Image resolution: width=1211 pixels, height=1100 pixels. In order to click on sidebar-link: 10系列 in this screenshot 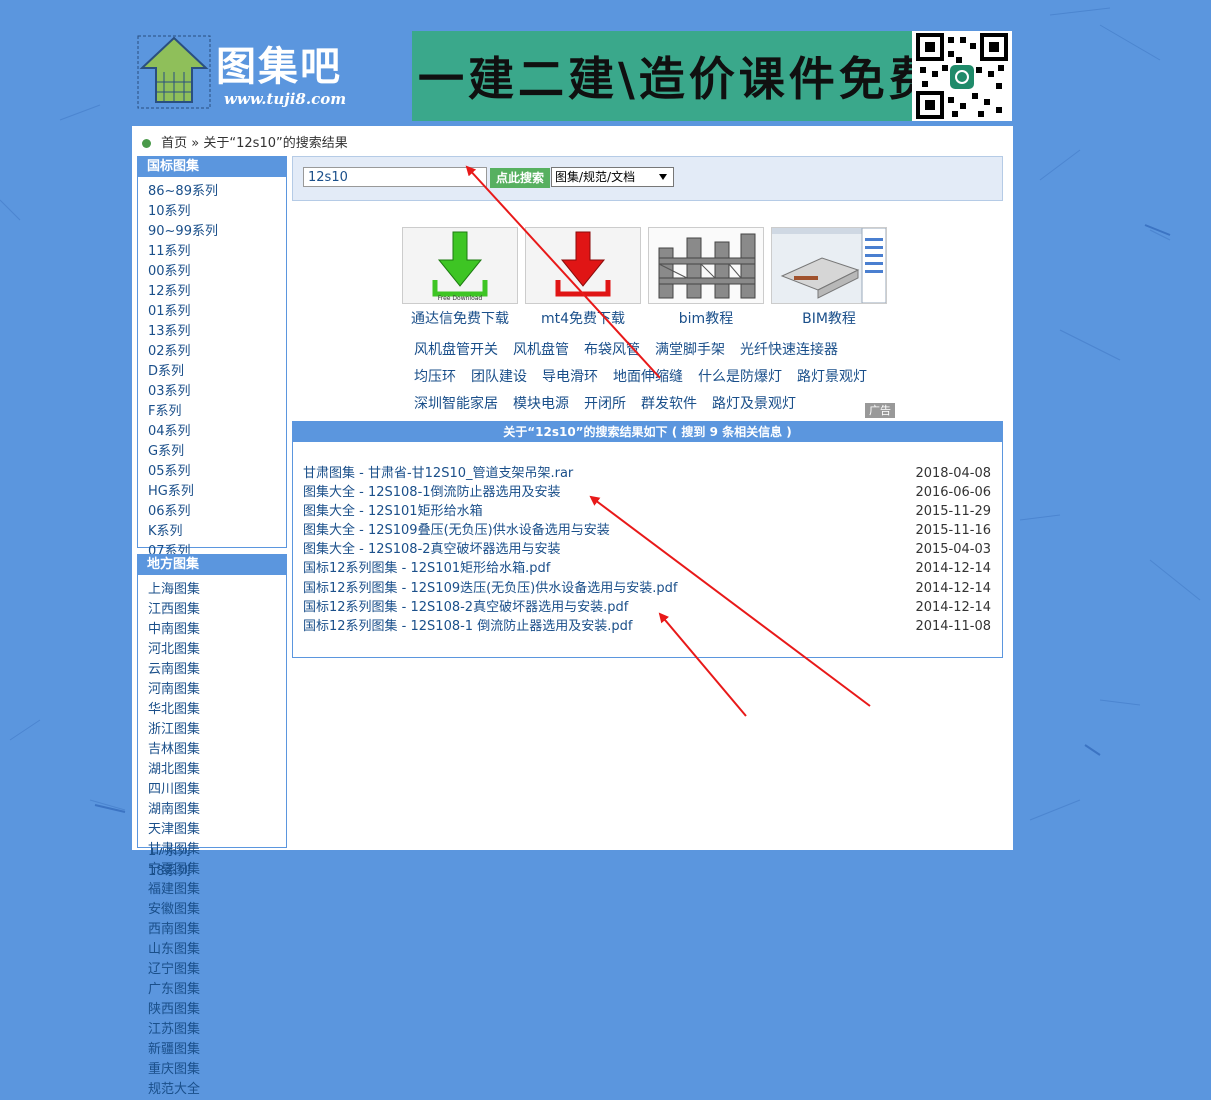, I will do `click(184, 212)`.